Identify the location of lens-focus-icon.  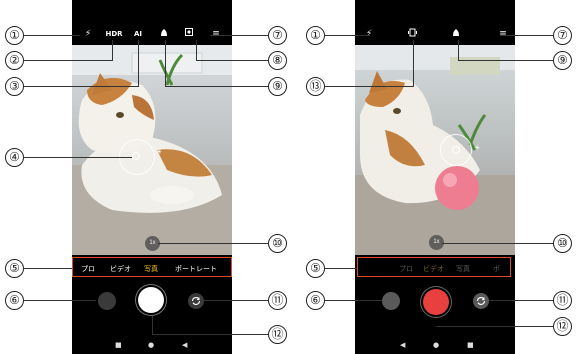
(189, 34).